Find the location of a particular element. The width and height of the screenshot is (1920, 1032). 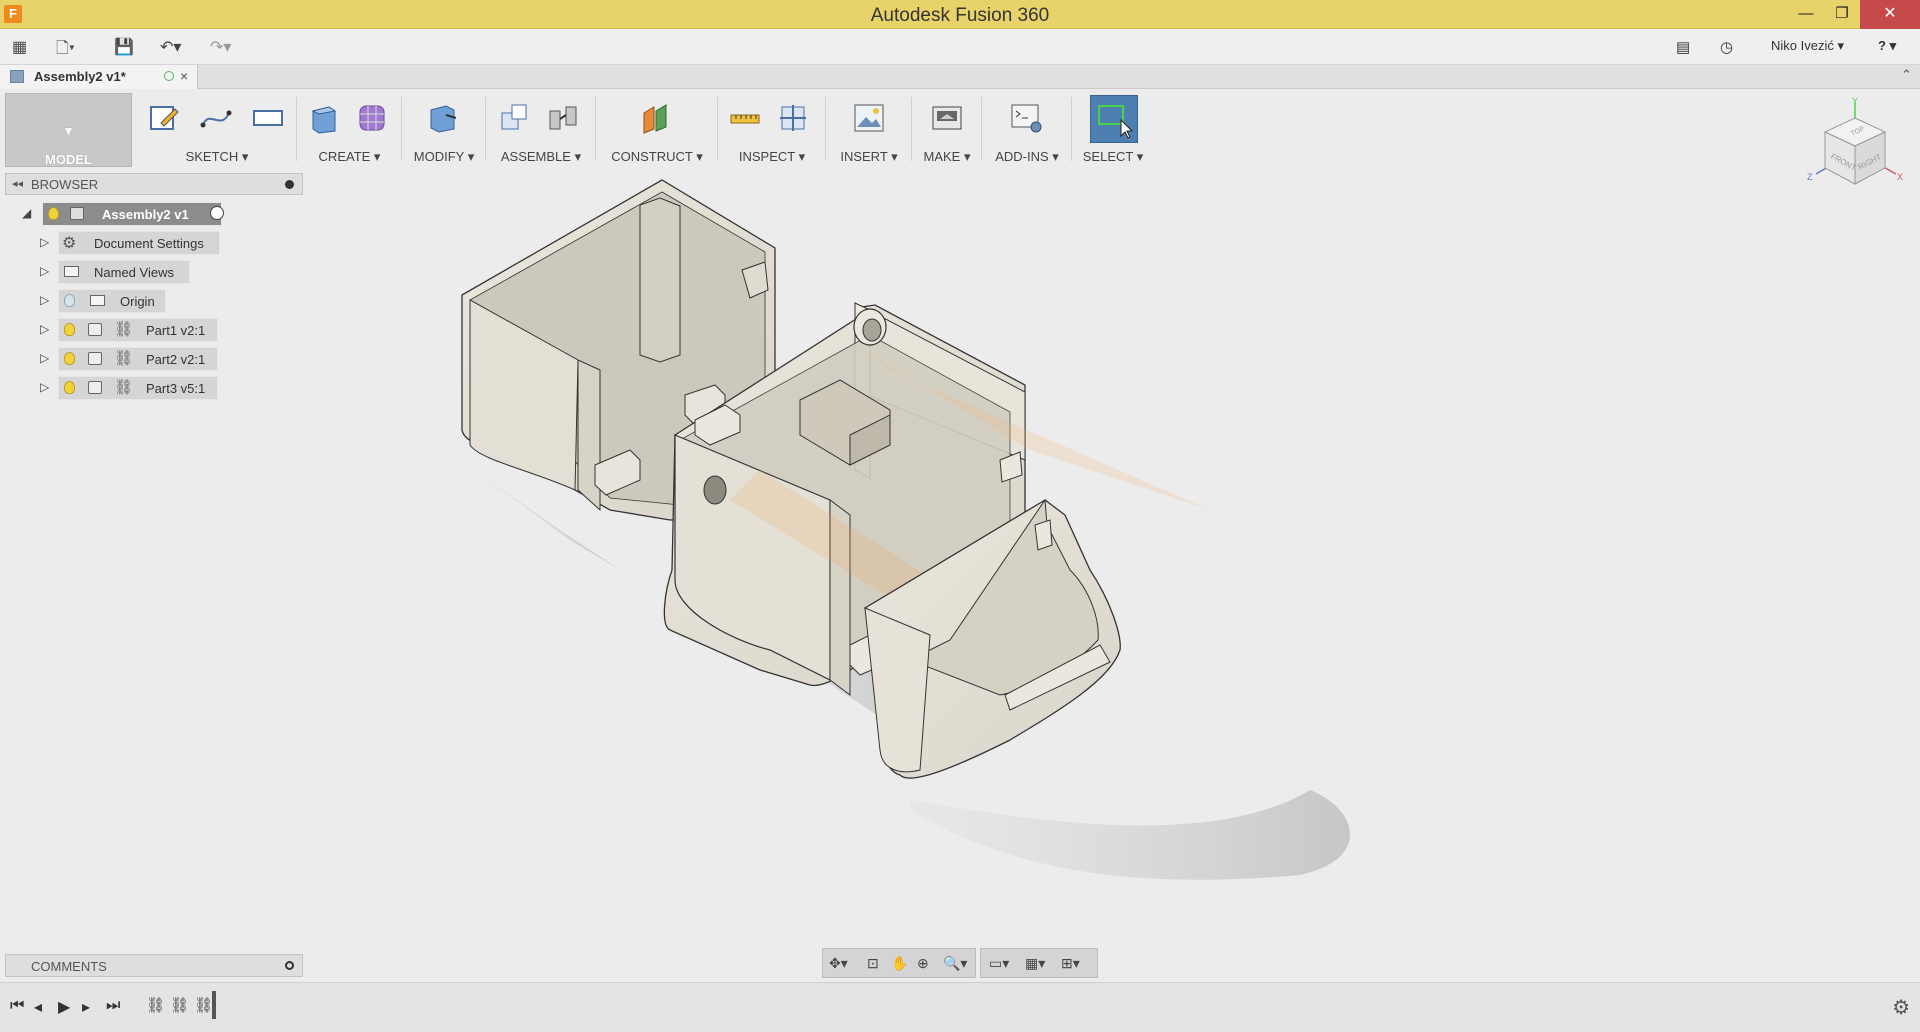

offset-plane-icon is located at coordinates (657, 118).